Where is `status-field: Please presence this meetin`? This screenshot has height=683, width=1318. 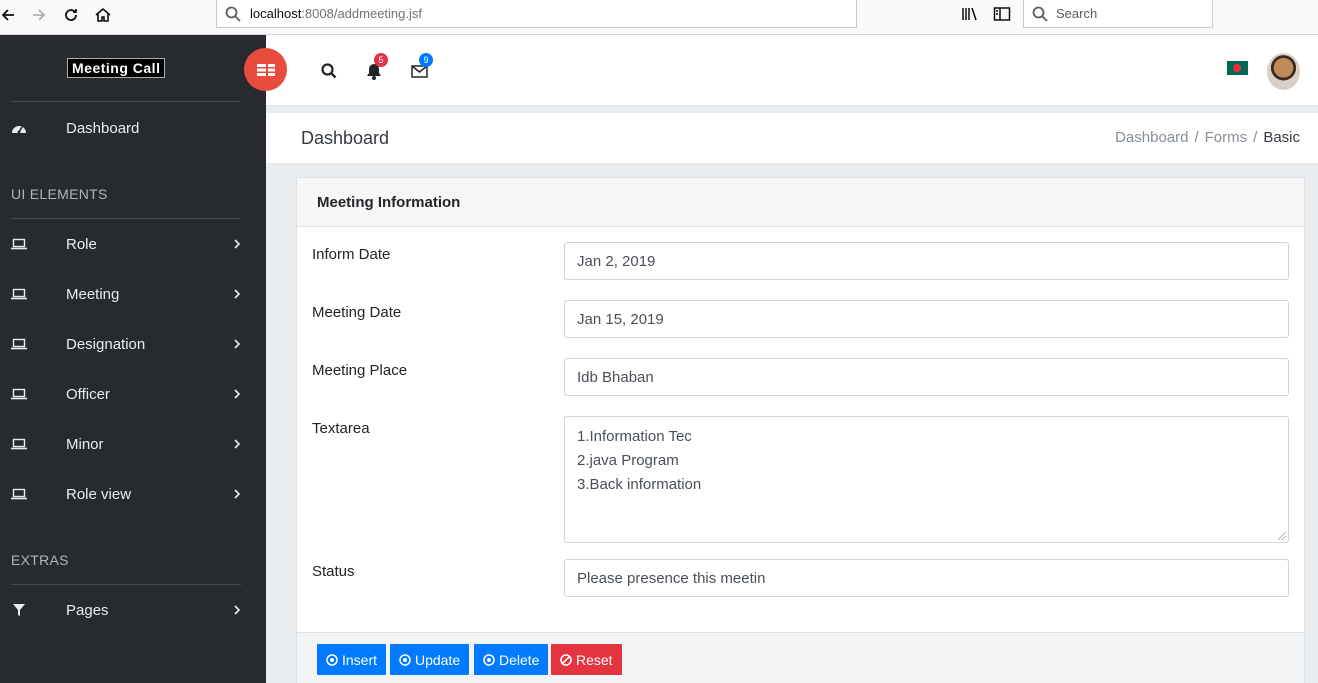
status-field: Please presence this meetin is located at coordinates (926, 578).